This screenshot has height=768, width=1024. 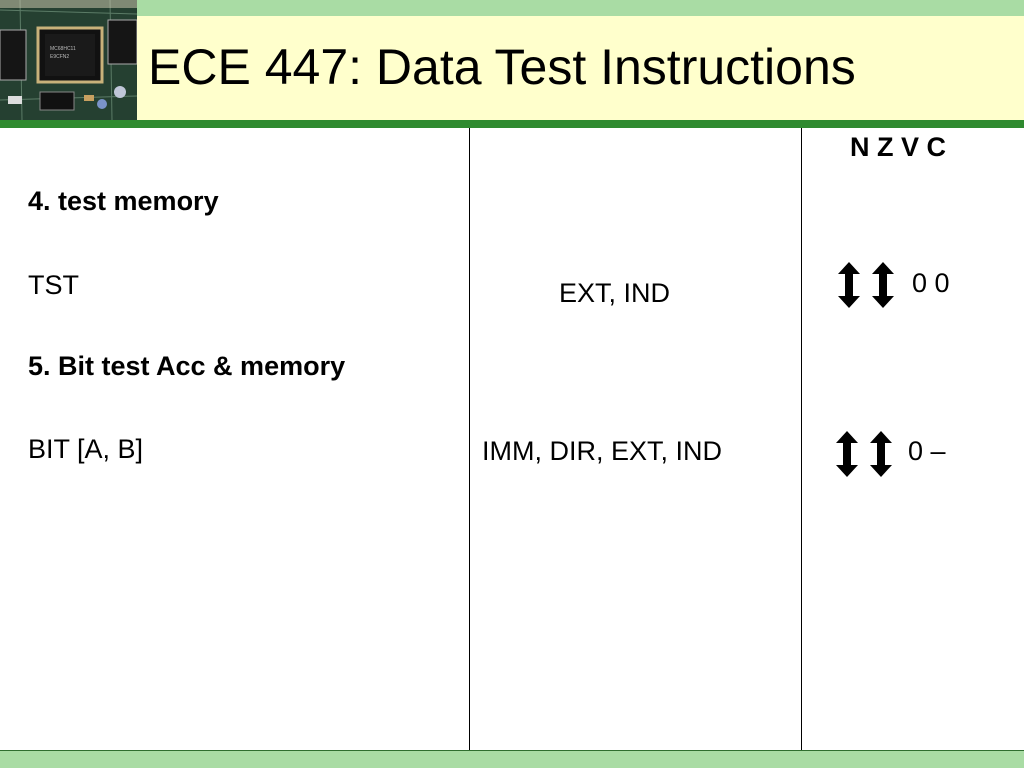 I want to click on slide-title: ECE 447: Data Test Instructions, so click(x=502, y=67).